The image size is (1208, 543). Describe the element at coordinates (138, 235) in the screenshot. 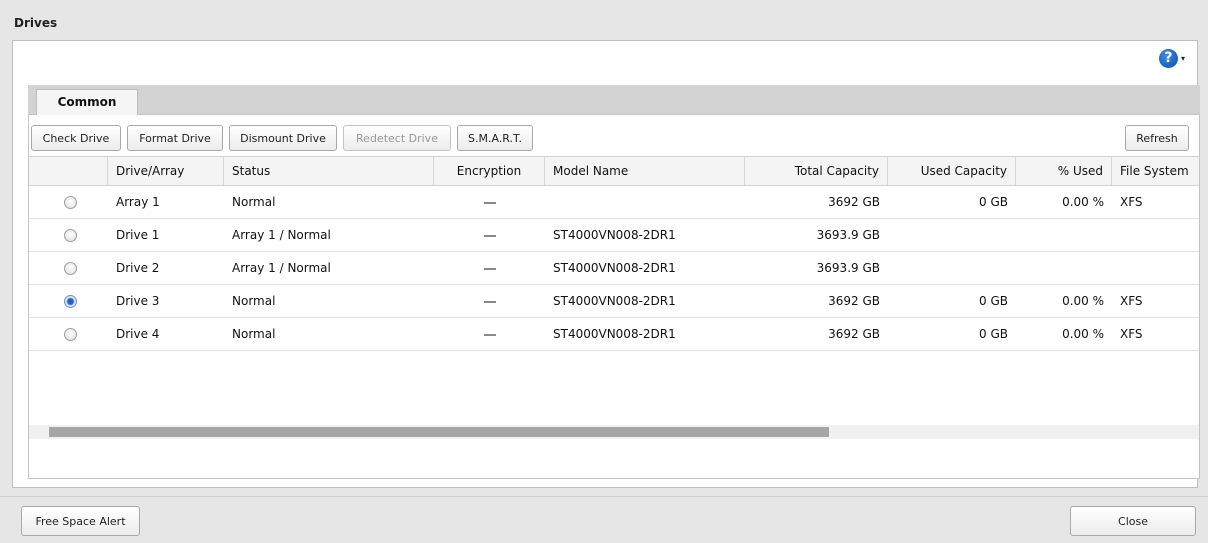

I see `drive-name: Drive 1` at that location.